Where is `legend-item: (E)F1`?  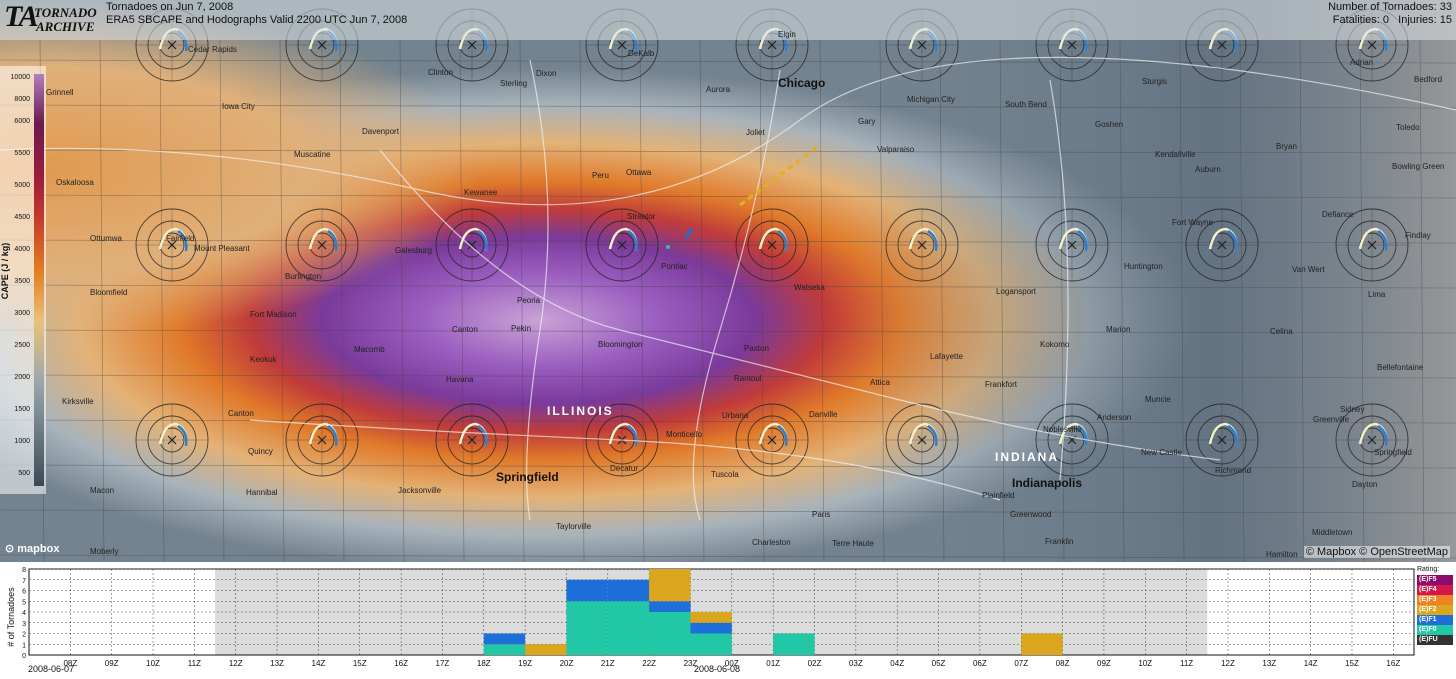
legend-item: (E)F1 is located at coordinates (1435, 620).